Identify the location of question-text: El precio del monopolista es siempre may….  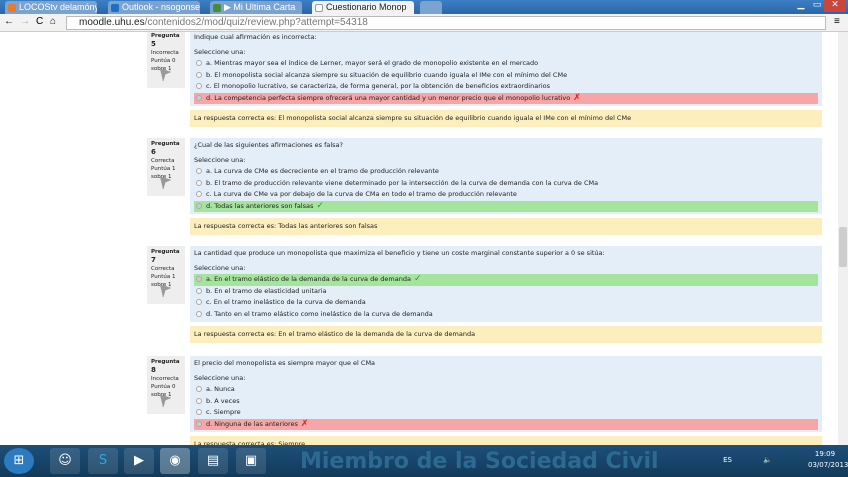
(285, 363).